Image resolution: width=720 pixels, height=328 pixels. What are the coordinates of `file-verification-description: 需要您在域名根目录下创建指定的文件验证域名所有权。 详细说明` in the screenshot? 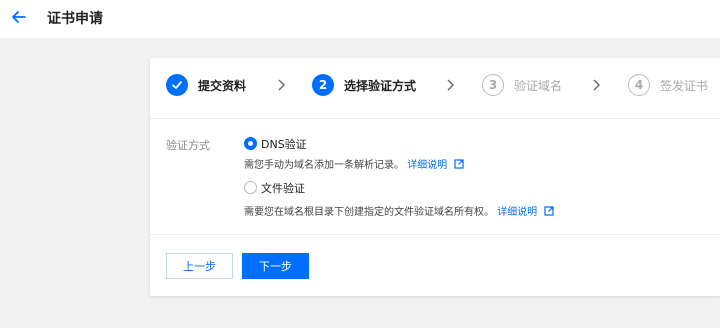 It's located at (399, 210).